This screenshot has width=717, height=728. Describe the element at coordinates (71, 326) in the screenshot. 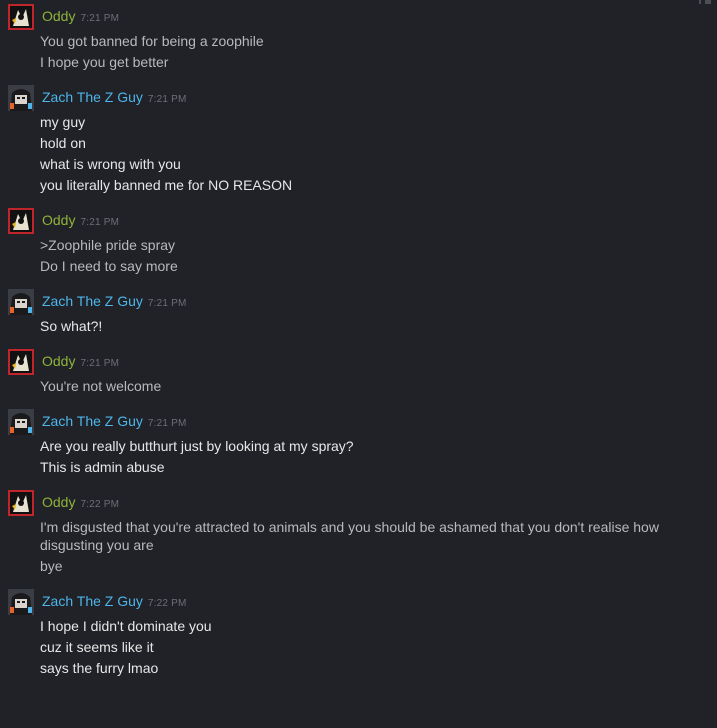

I see `message-line: So what?!` at that location.